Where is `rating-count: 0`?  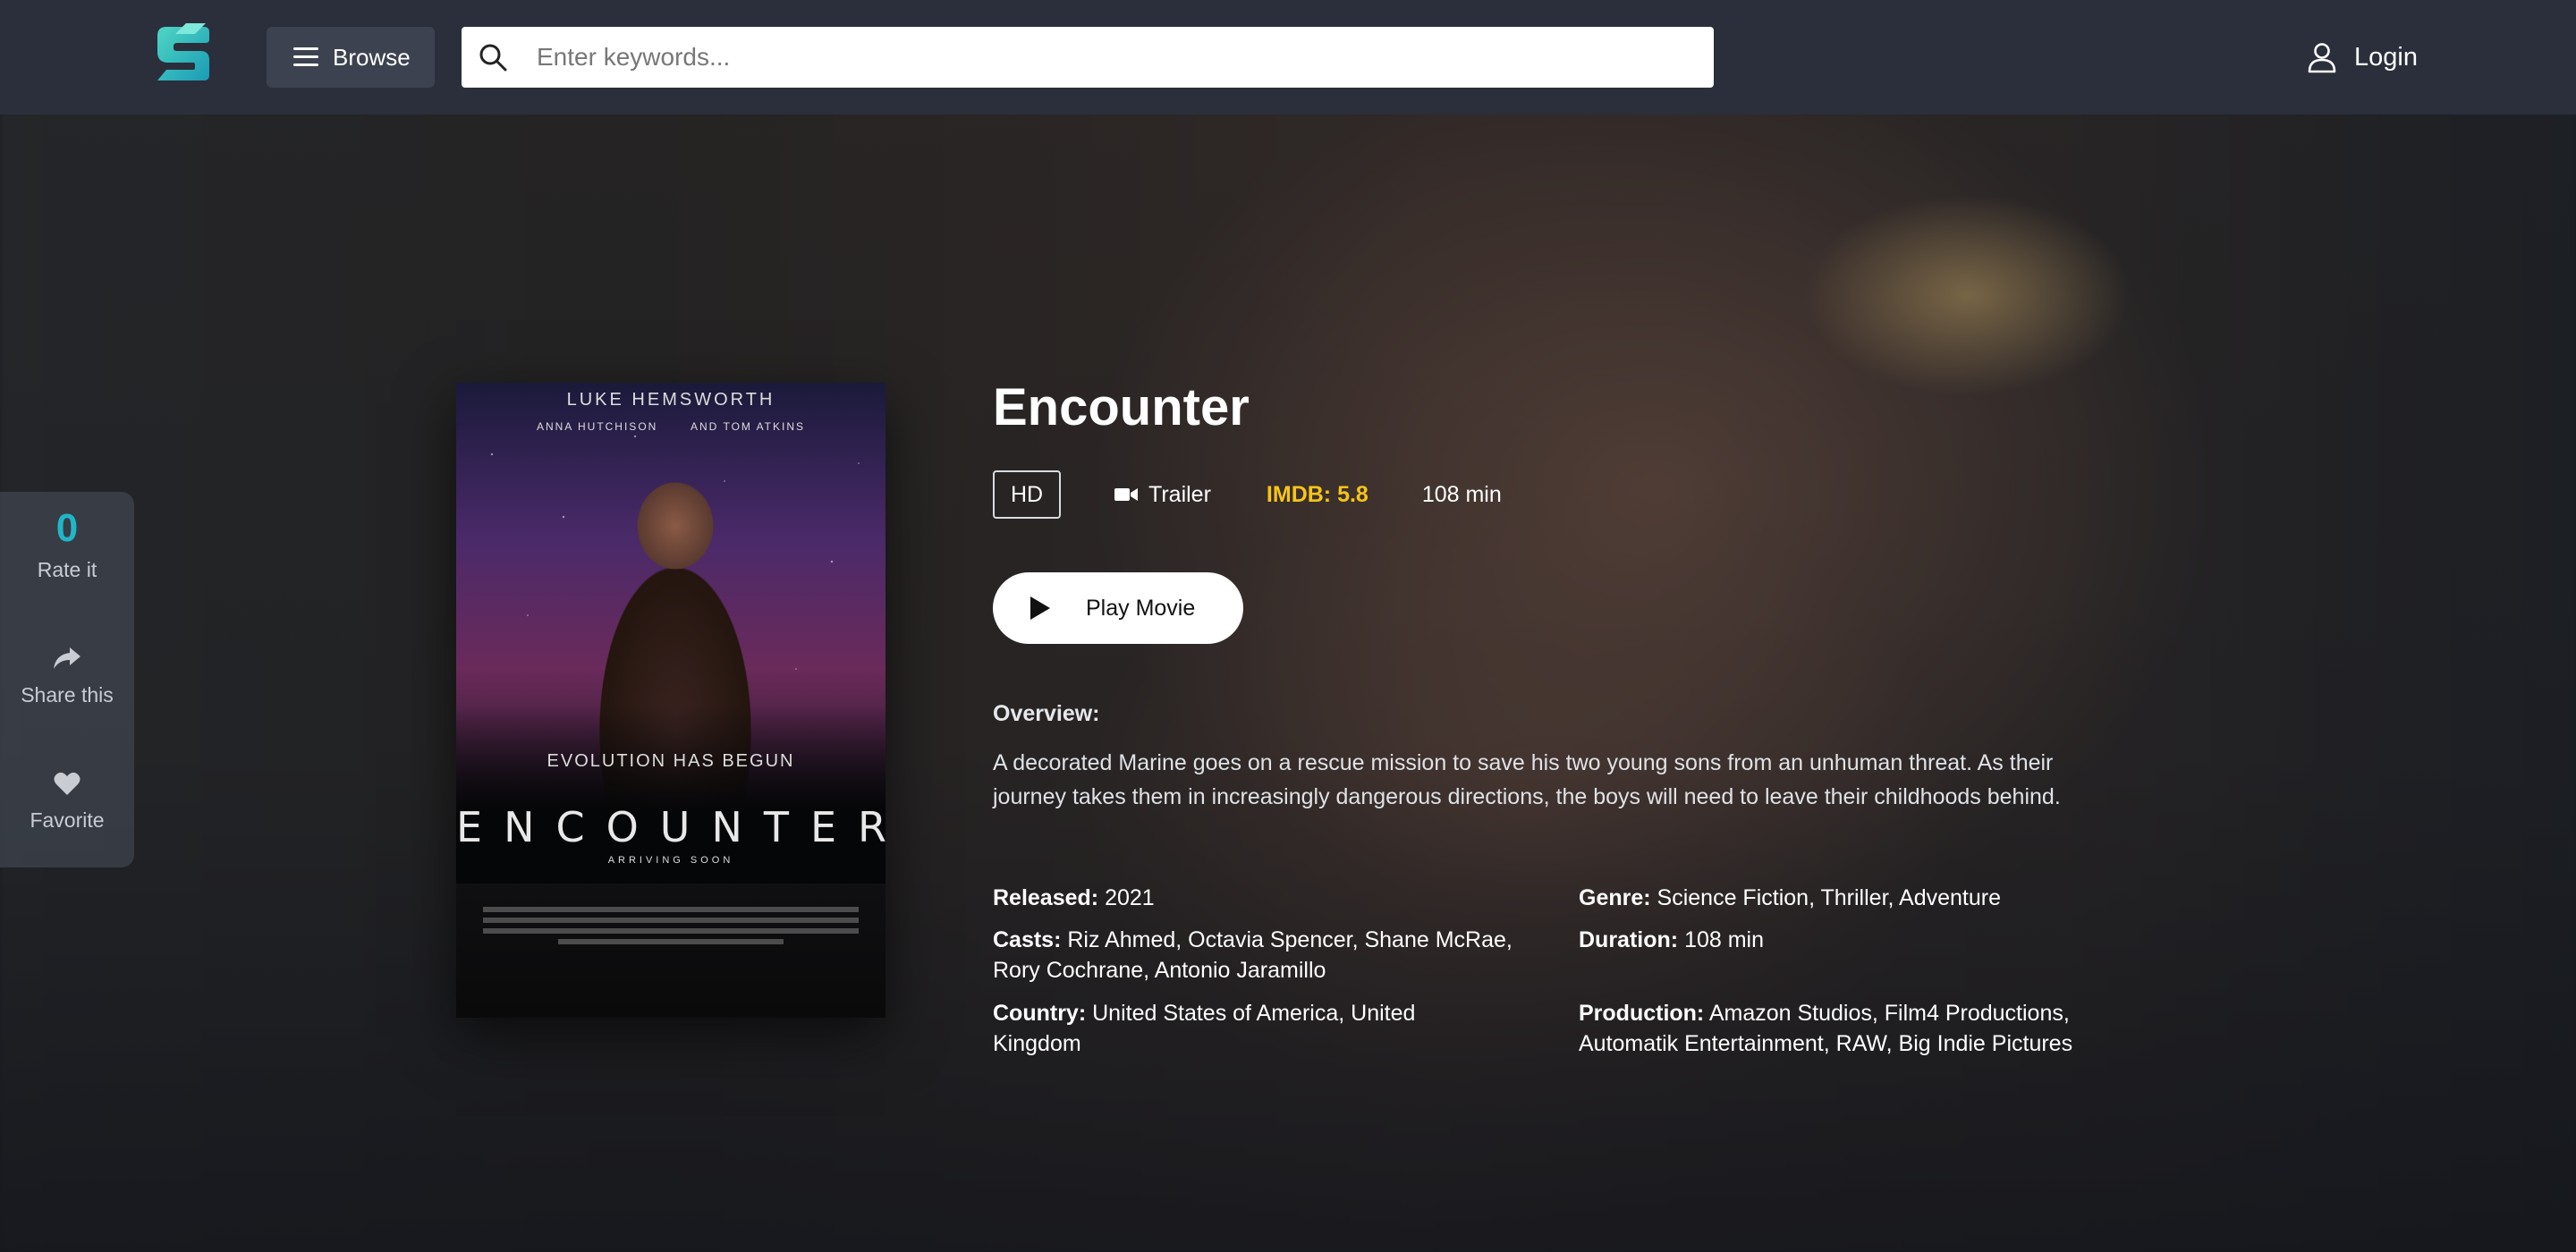
rating-count: 0 is located at coordinates (67, 528).